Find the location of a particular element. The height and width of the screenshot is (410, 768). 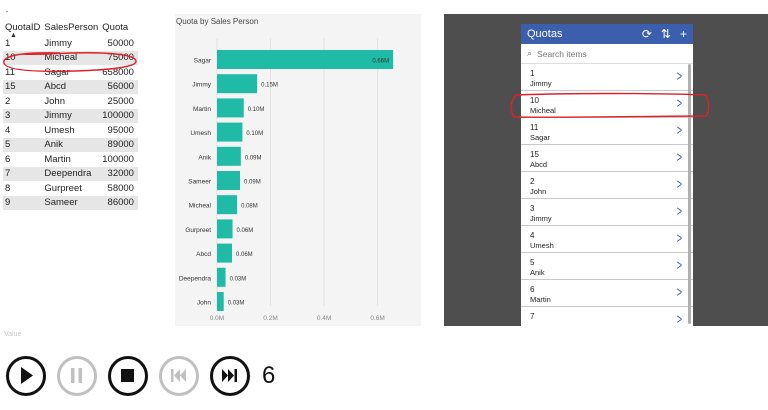

table-row: 11 Sagar 658000 is located at coordinates (70, 72).